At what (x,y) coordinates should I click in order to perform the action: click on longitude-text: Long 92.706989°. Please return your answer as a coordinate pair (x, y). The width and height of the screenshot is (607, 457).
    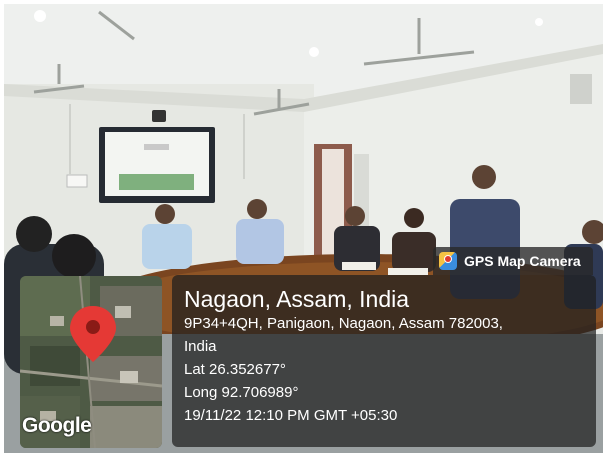
    Looking at the image, I should click on (241, 392).